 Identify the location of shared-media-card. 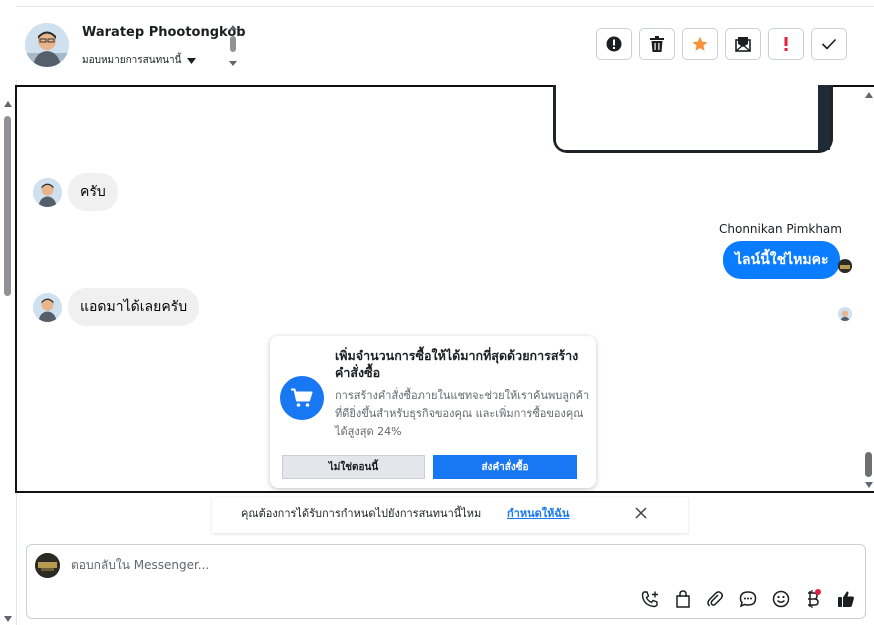
(693, 119).